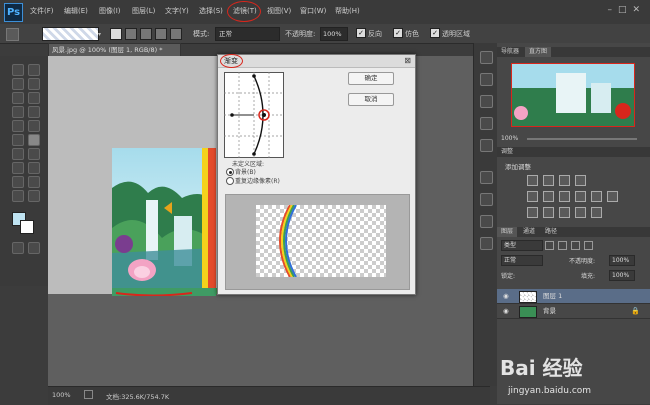 This screenshot has height=405, width=650. What do you see at coordinates (18, 70) in the screenshot?
I see `move-tool-icon` at bounding box center [18, 70].